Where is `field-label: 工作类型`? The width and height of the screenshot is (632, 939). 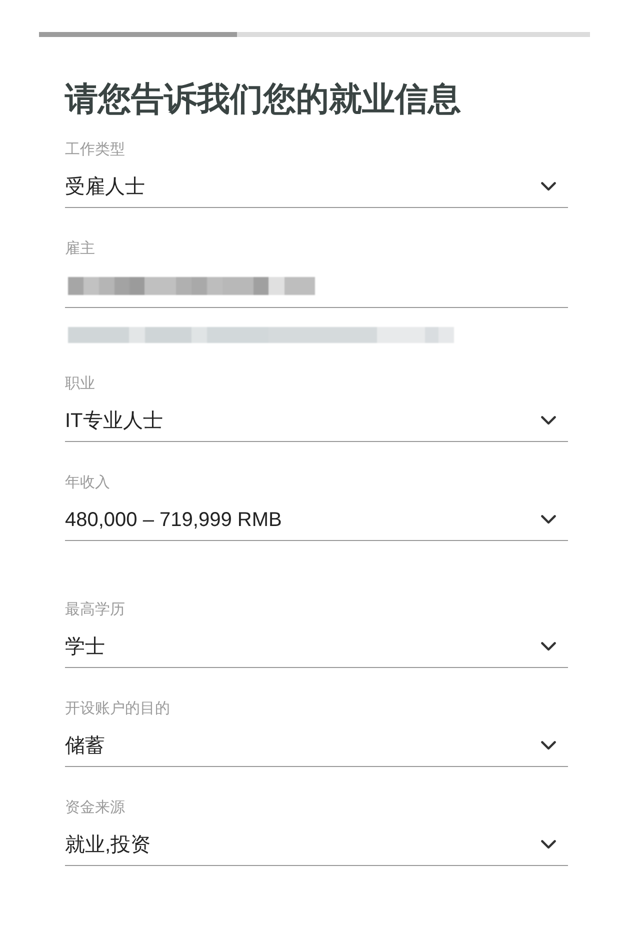 field-label: 工作类型 is located at coordinates (95, 150).